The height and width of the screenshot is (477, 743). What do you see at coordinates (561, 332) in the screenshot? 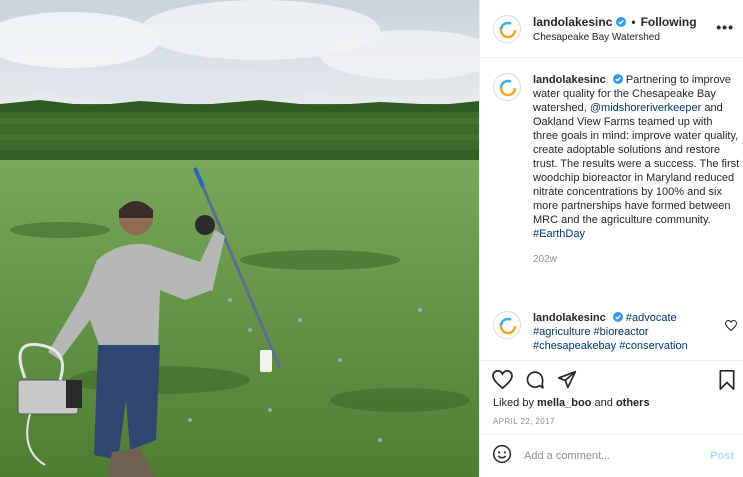
I see `hashtag-link: #agriculture` at bounding box center [561, 332].